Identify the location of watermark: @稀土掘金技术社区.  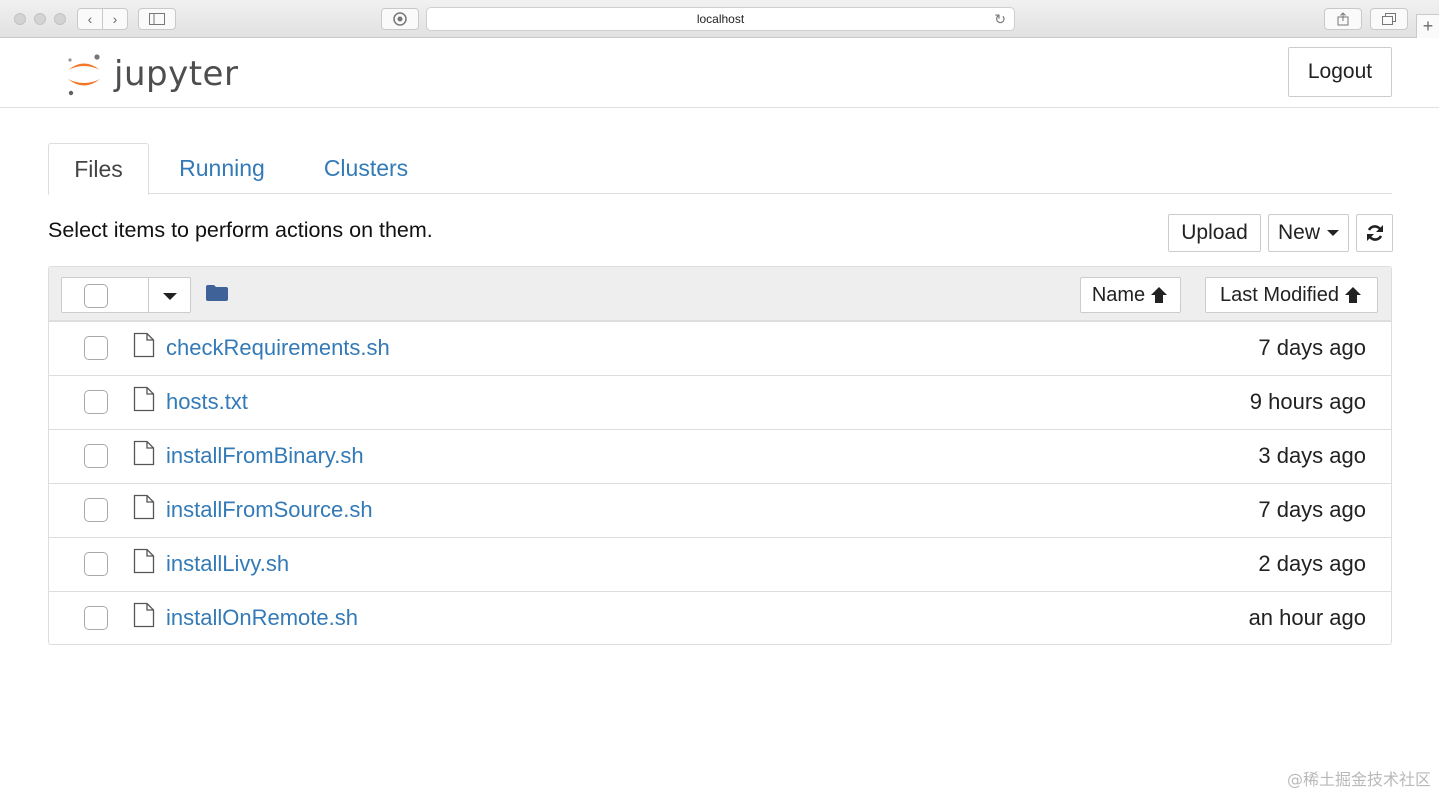
(1358, 779).